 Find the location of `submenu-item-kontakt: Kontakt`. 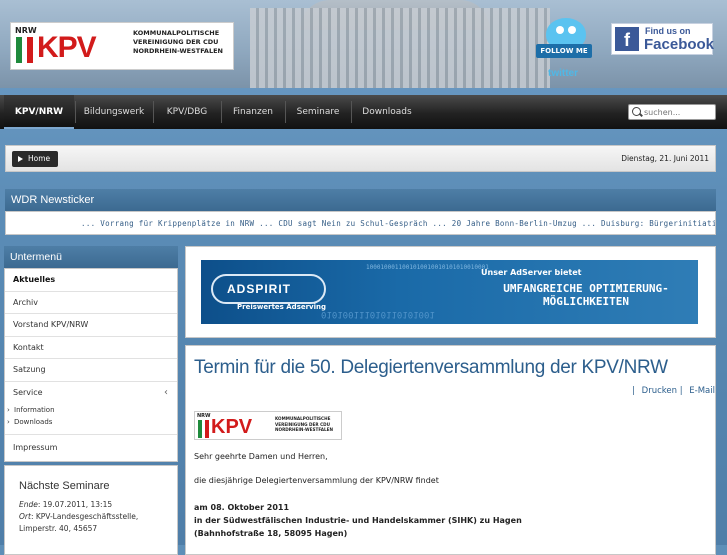

submenu-item-kontakt: Kontakt is located at coordinates (91, 348).